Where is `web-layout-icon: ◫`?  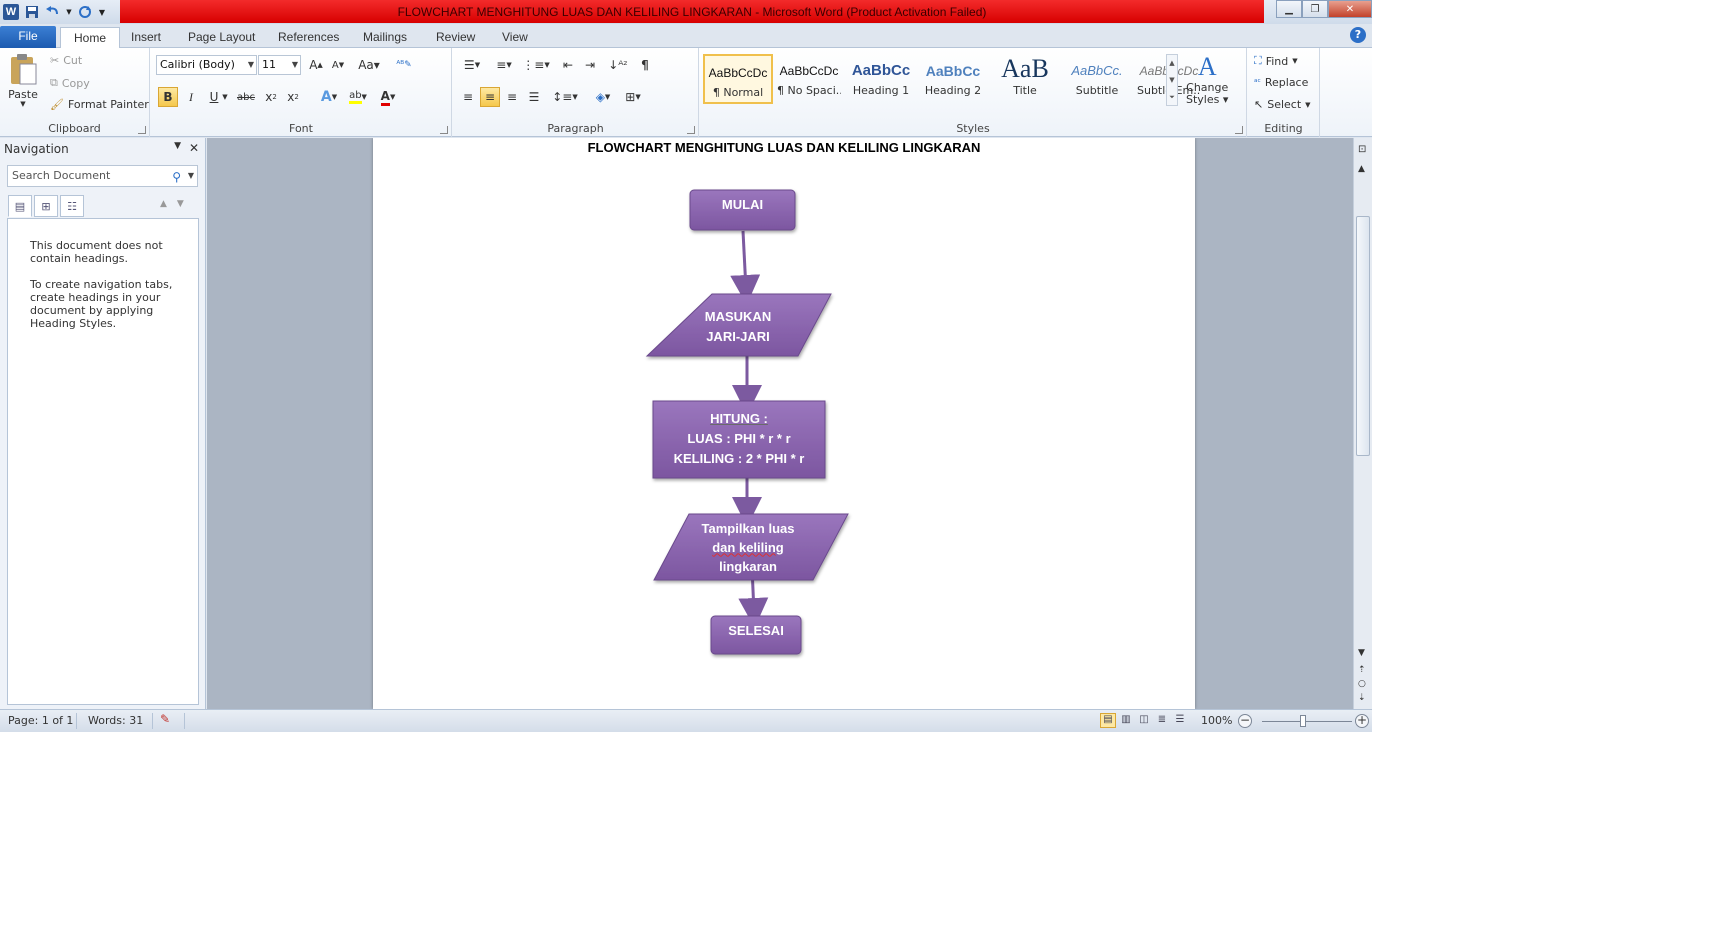
web-layout-icon: ◫ is located at coordinates (1144, 720).